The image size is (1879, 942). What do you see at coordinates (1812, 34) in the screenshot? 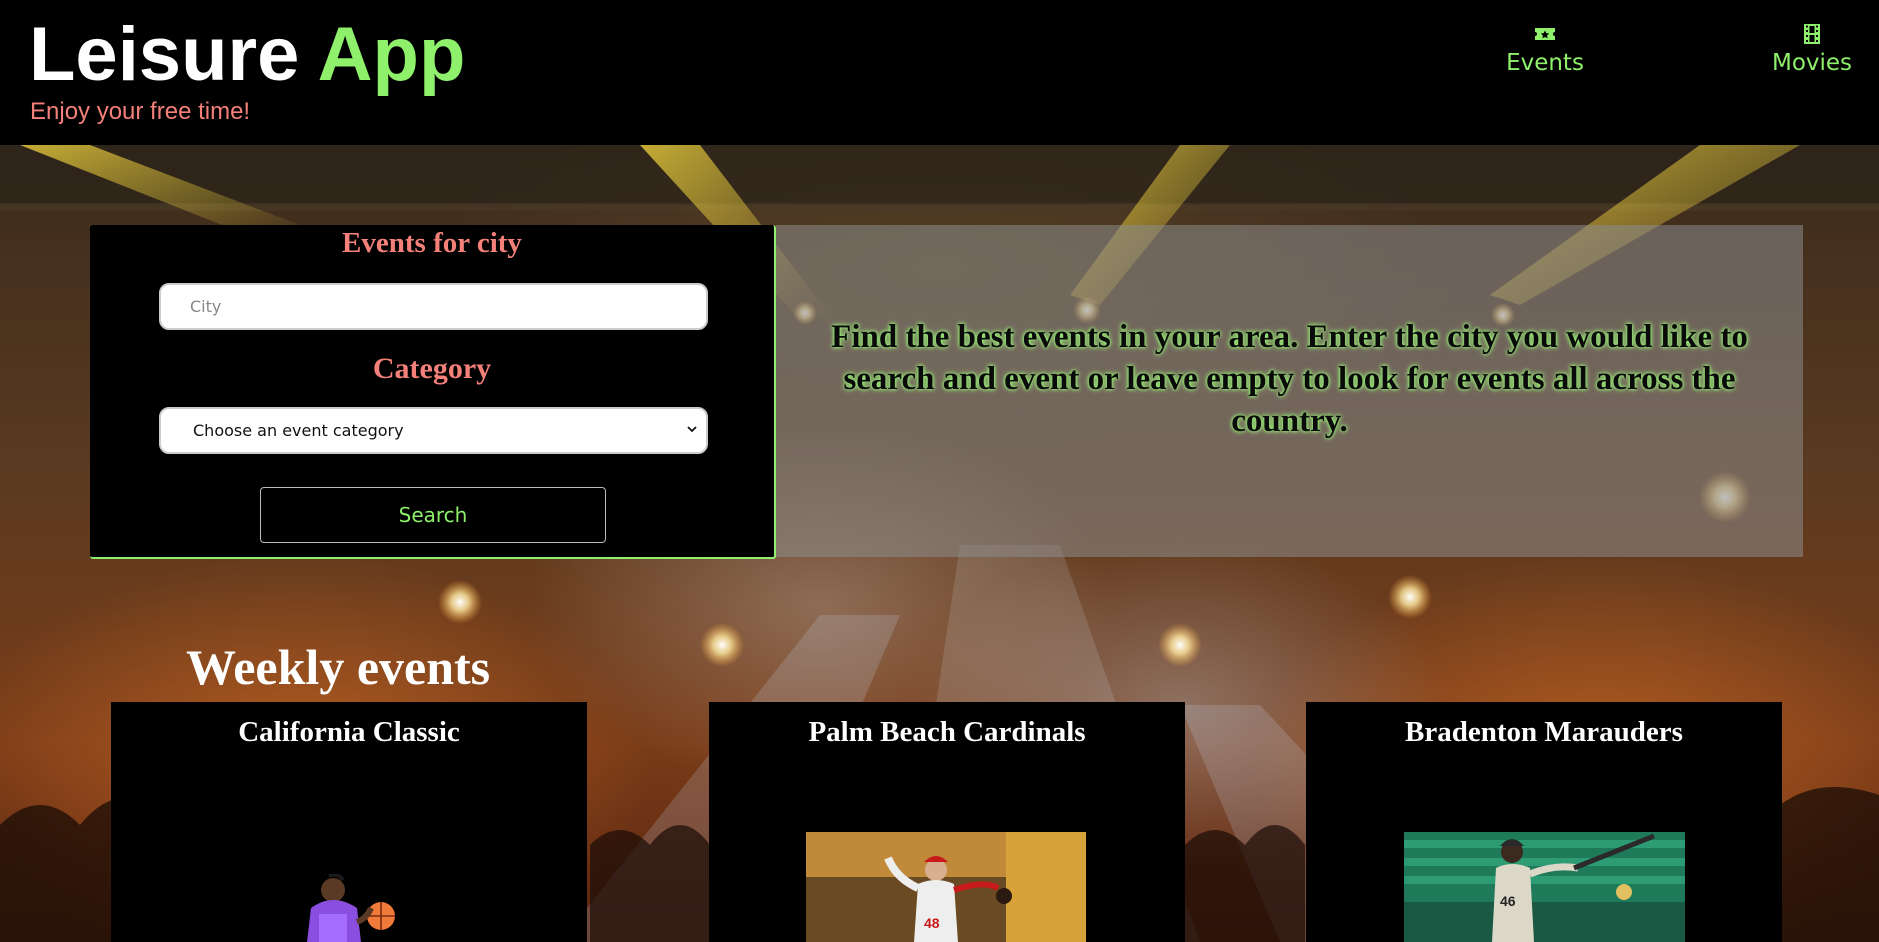
I see `film-icon` at bounding box center [1812, 34].